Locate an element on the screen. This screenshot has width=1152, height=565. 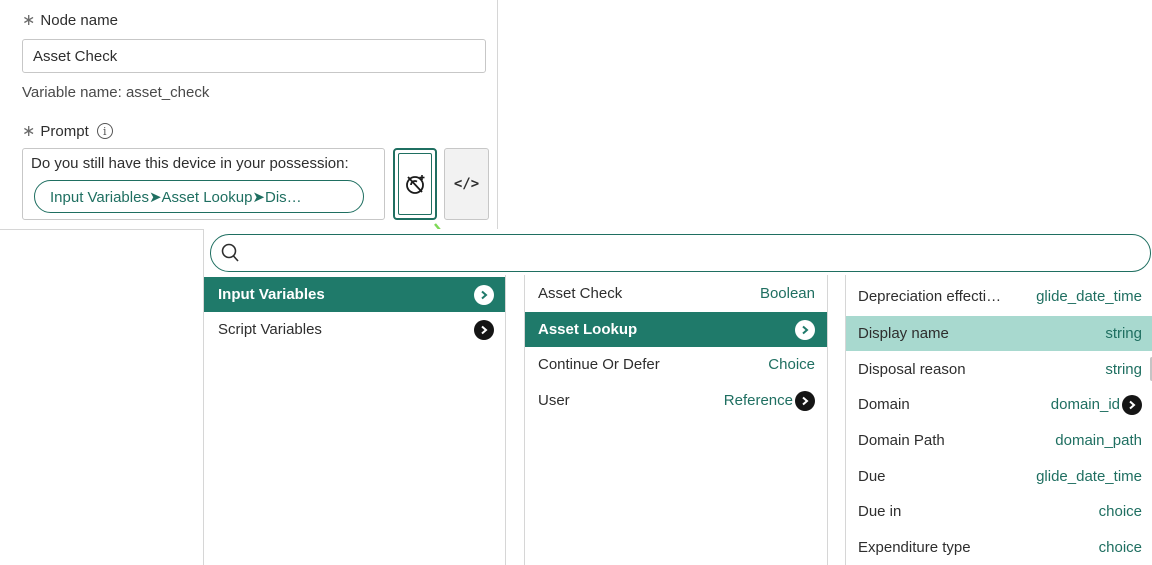
picker-item-type: Boolean is located at coordinates (787, 293).